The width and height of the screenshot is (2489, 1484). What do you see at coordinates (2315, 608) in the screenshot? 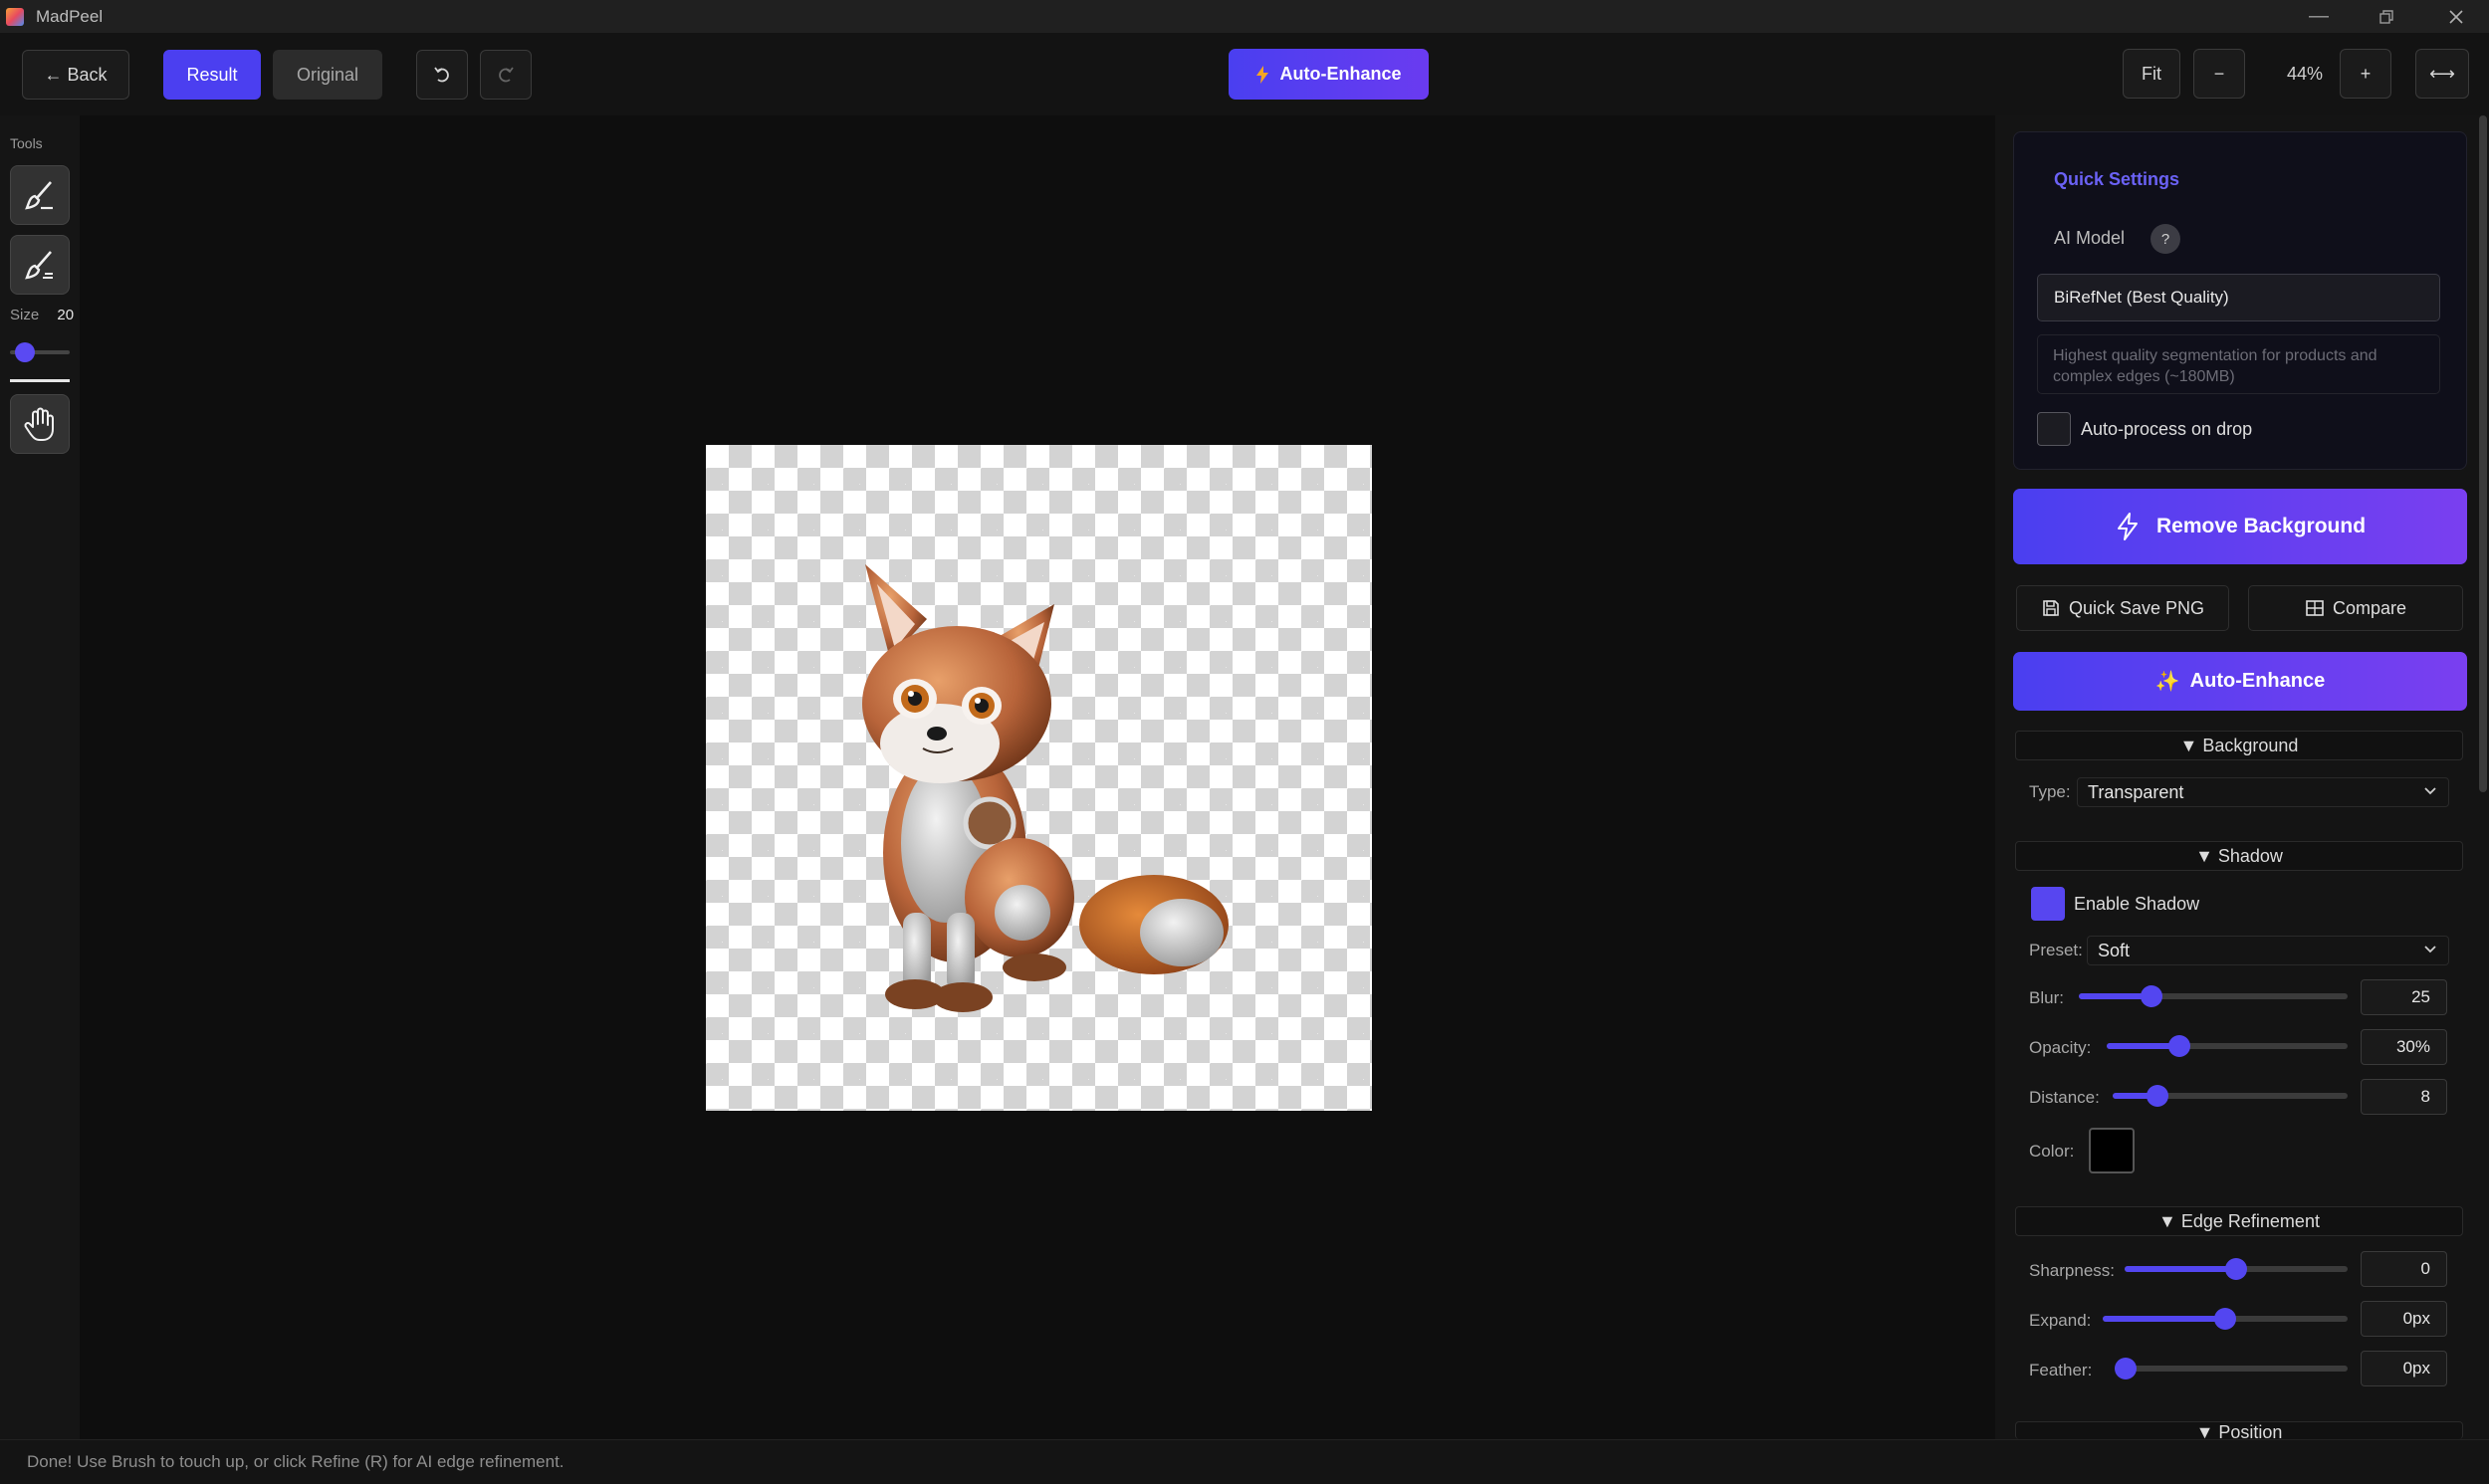
I see `compare-icon` at bounding box center [2315, 608].